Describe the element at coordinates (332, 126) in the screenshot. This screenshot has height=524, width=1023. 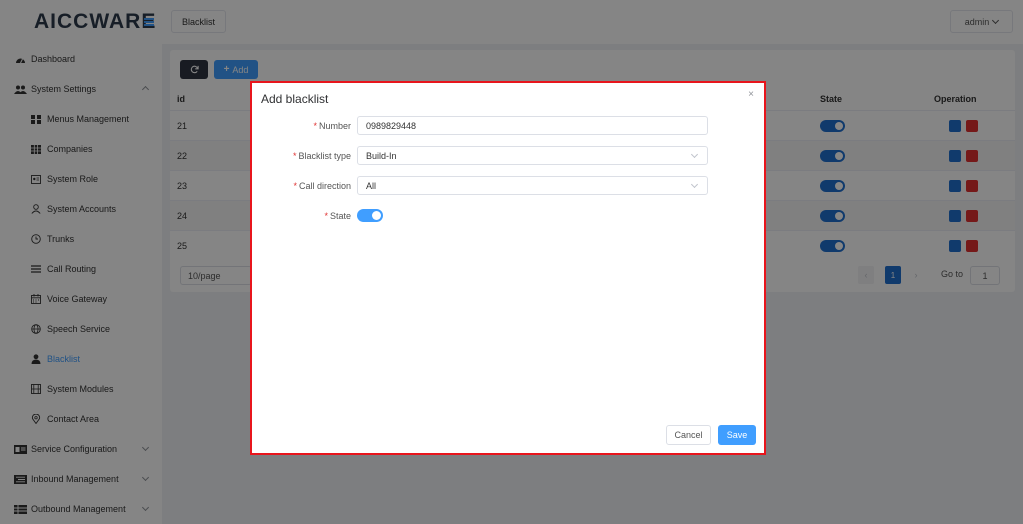
I see `number-label: * Number` at that location.